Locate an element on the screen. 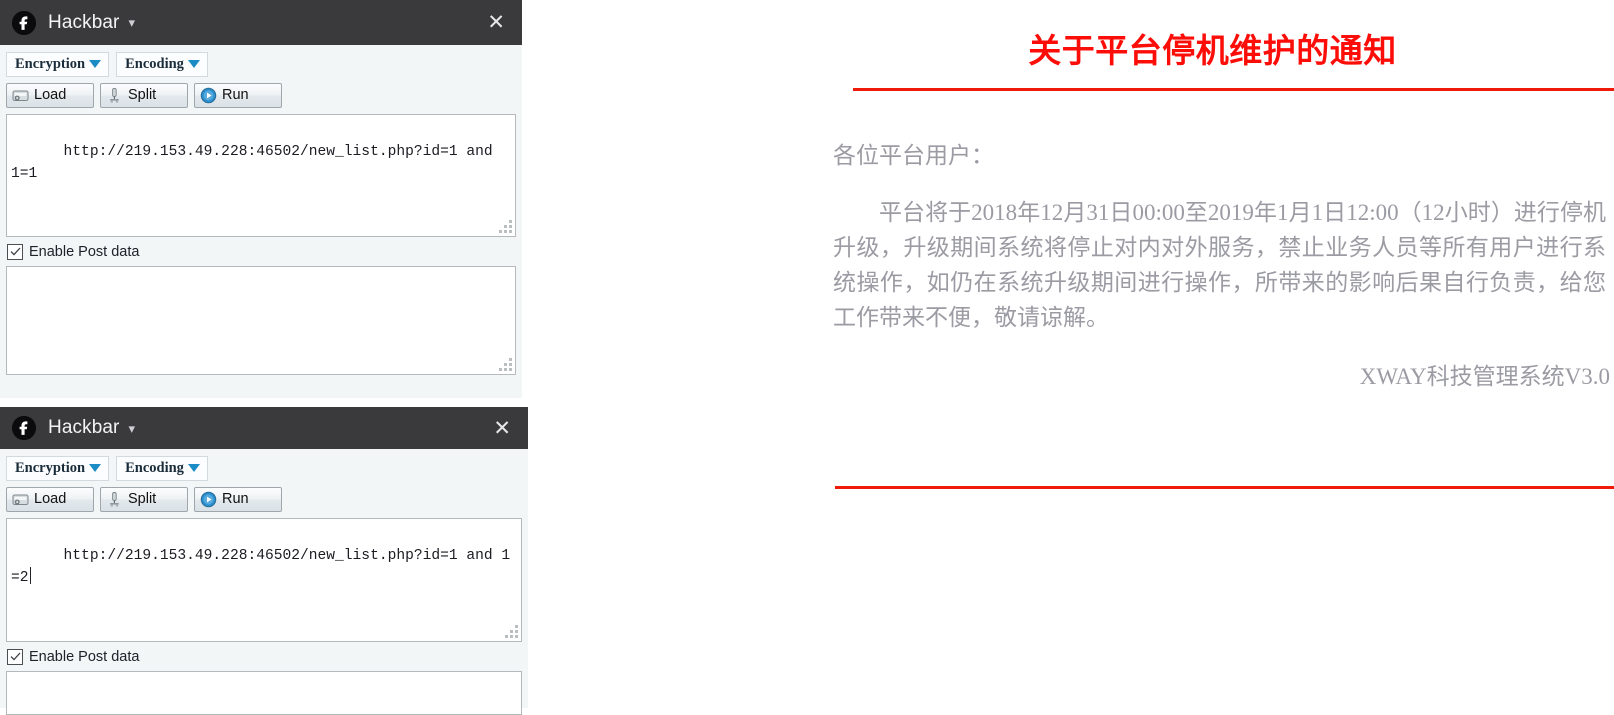  text-cursor is located at coordinates (30, 575).